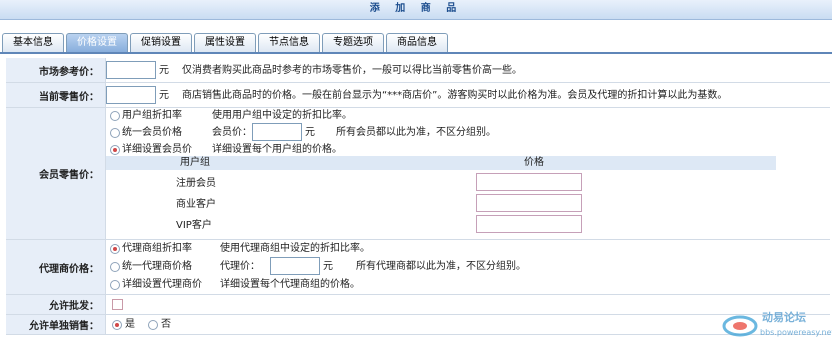 This screenshot has height=344, width=832. I want to click on member-option-detailed-radio, so click(115, 150).